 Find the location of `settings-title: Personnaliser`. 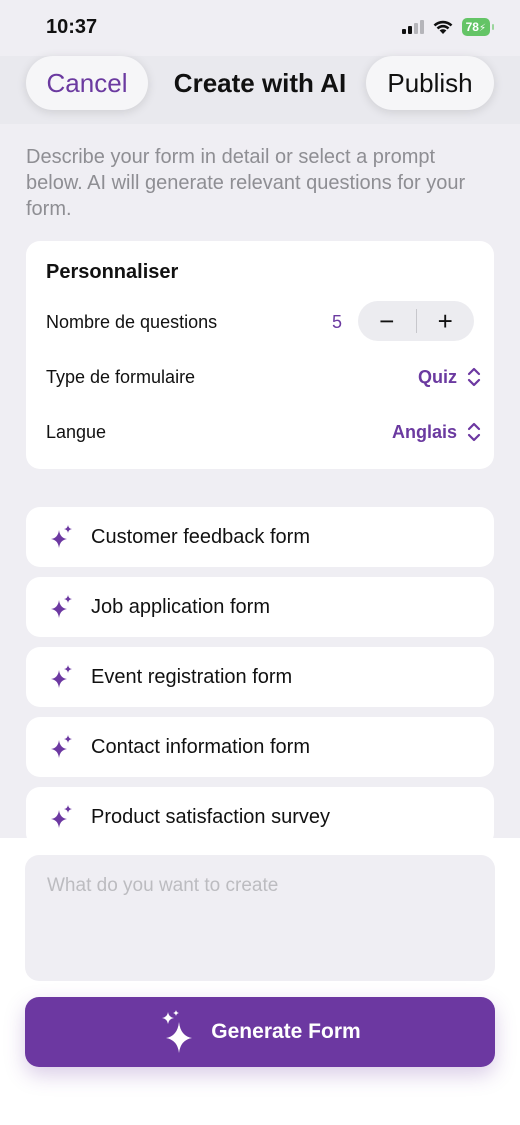

settings-title: Personnaliser is located at coordinates (112, 272).